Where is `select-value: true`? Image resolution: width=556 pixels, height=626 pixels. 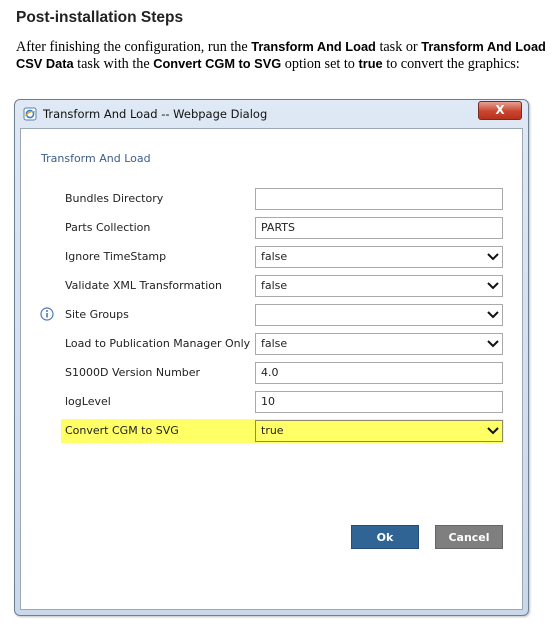
select-value: true is located at coordinates (272, 430).